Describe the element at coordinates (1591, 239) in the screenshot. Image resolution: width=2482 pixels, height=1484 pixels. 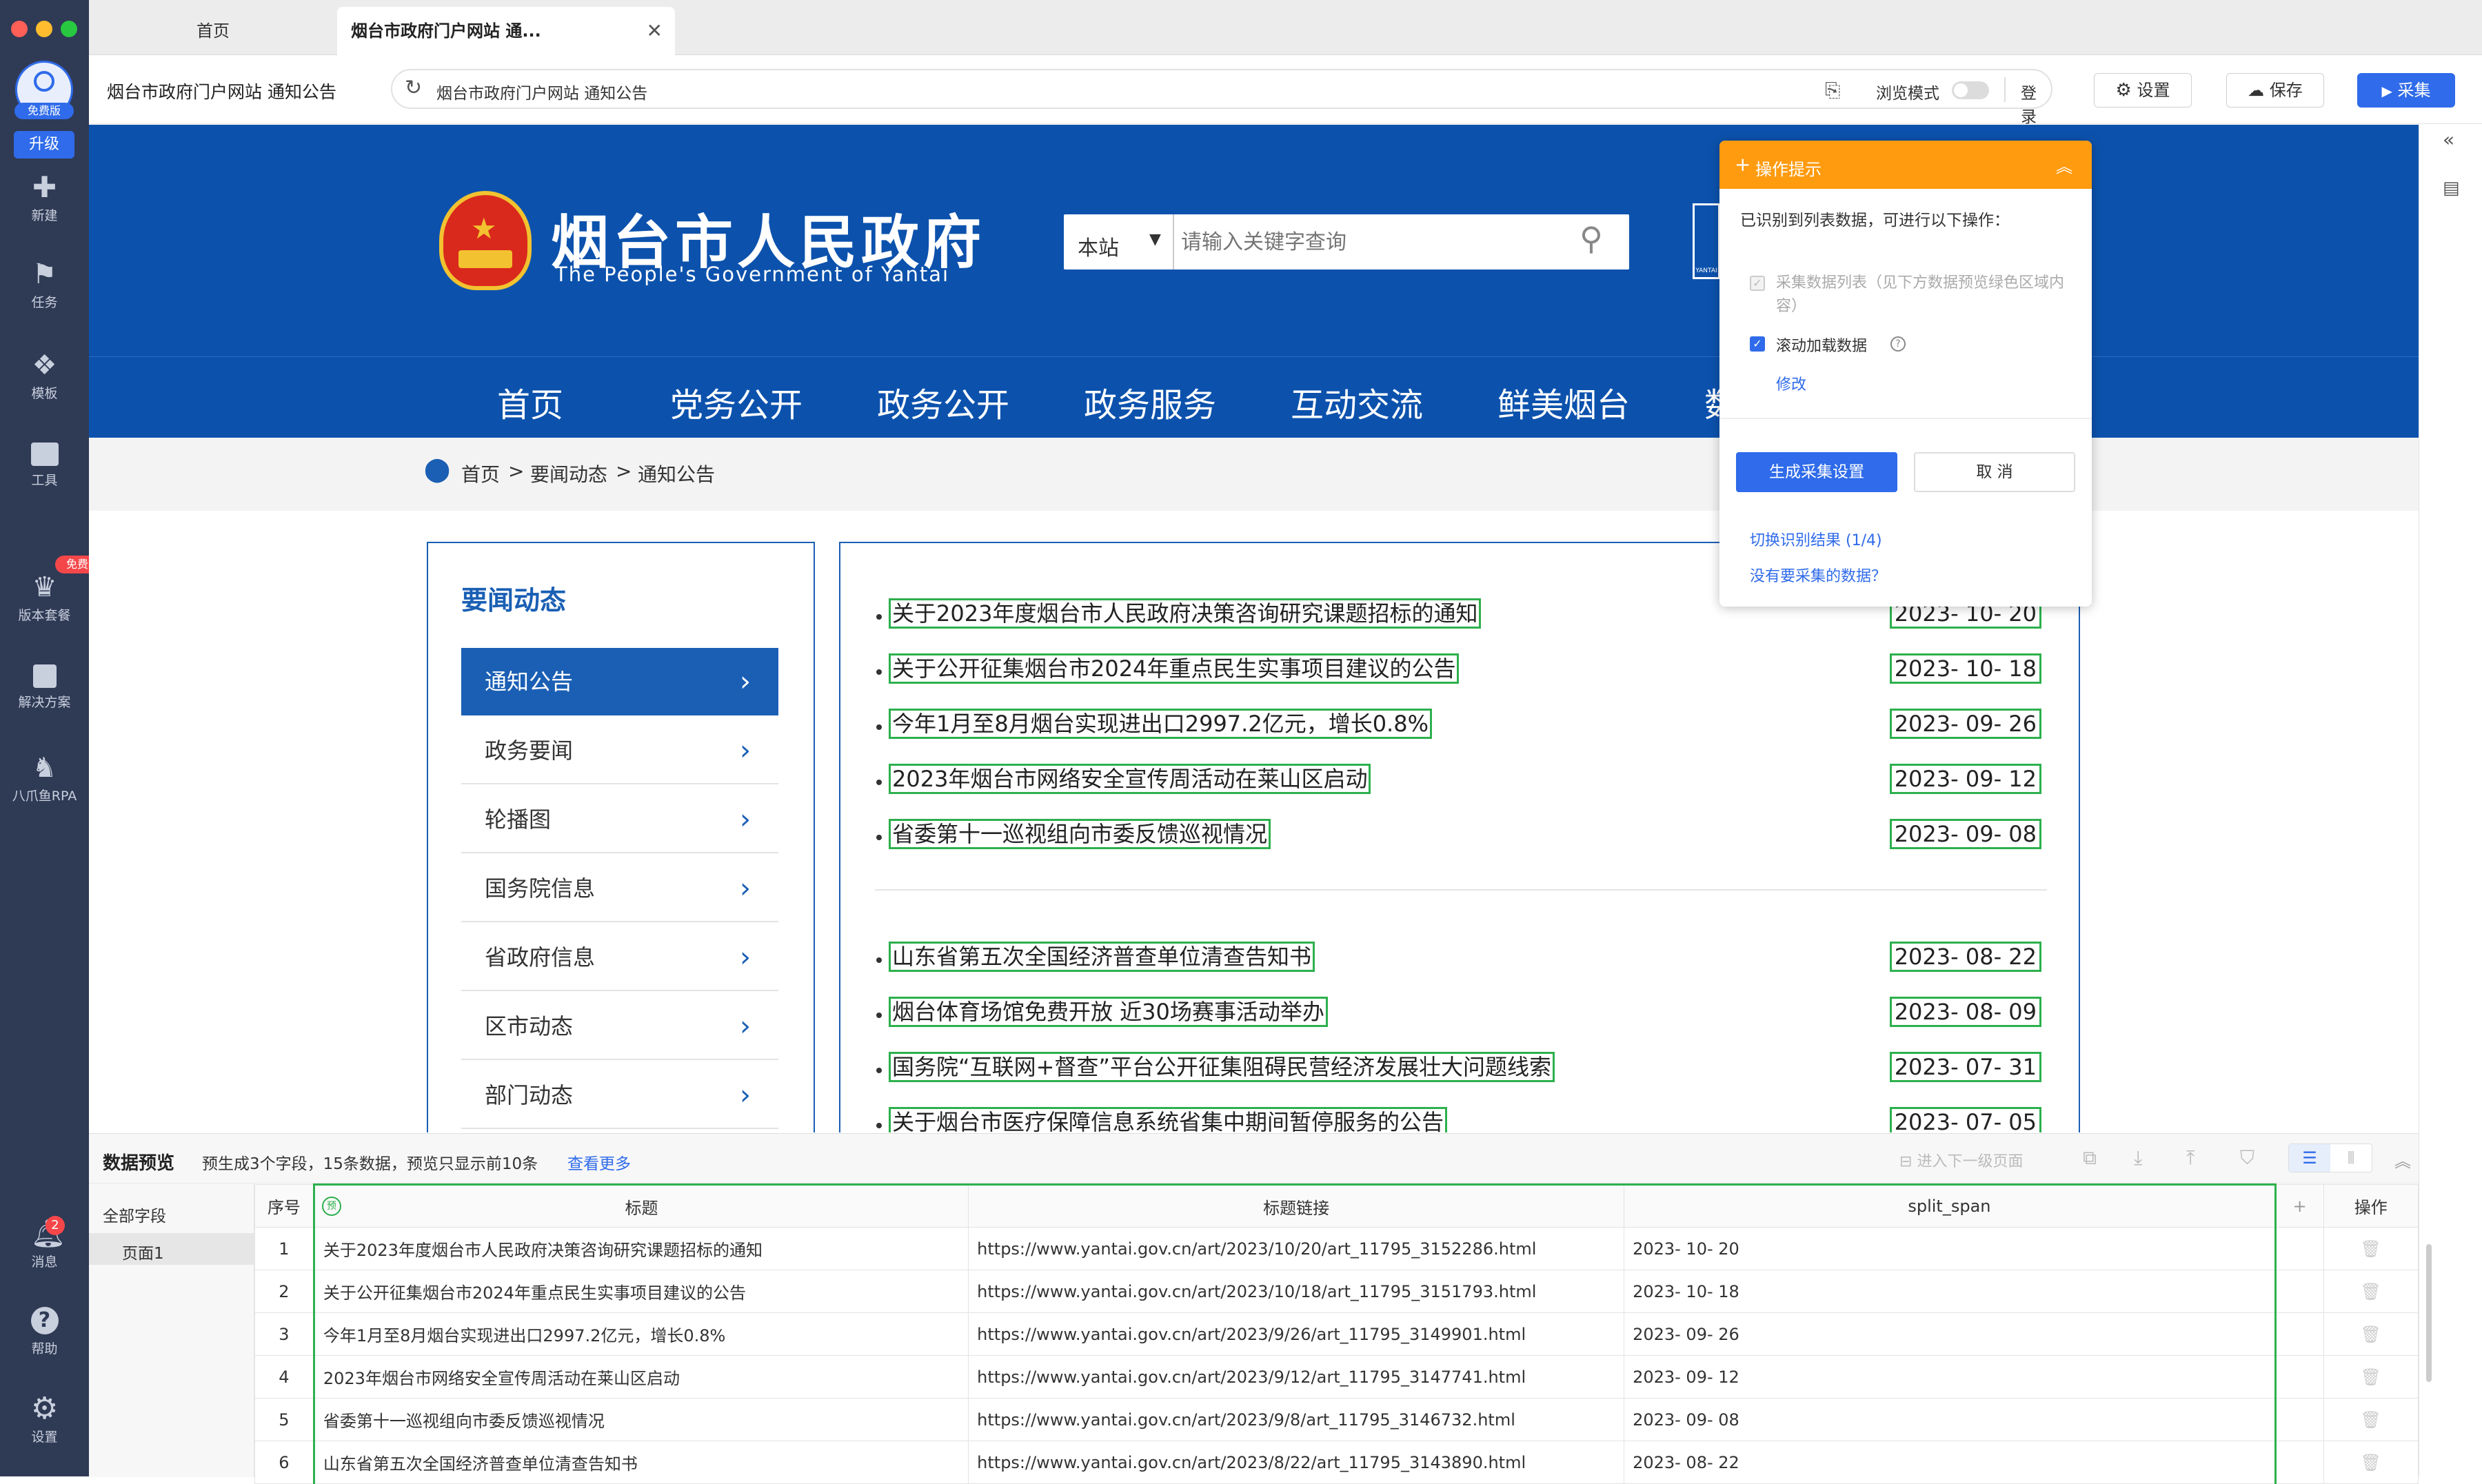
I see `search-icon: ⚲` at that location.